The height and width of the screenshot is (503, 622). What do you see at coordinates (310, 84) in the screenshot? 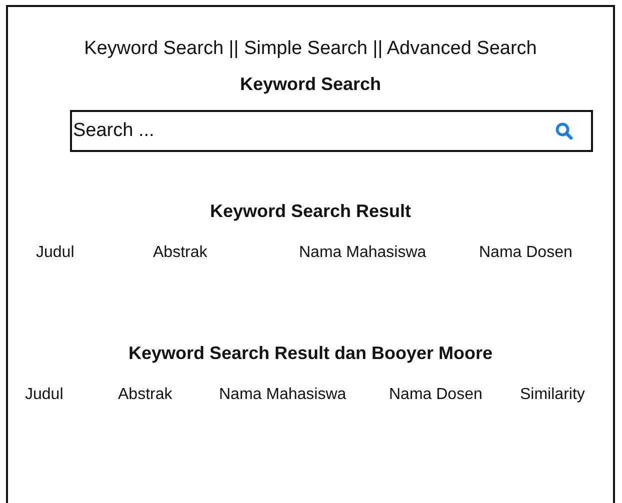
I see `page-title: Keyword Search` at bounding box center [310, 84].